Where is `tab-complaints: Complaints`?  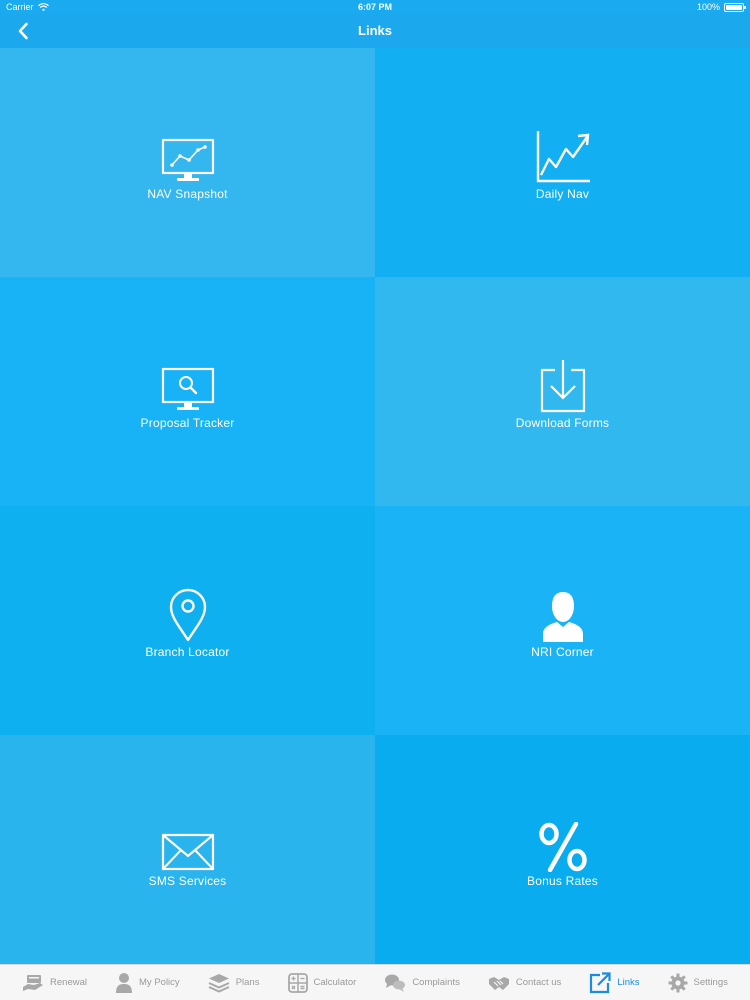 tab-complaints: Complaints is located at coordinates (422, 983).